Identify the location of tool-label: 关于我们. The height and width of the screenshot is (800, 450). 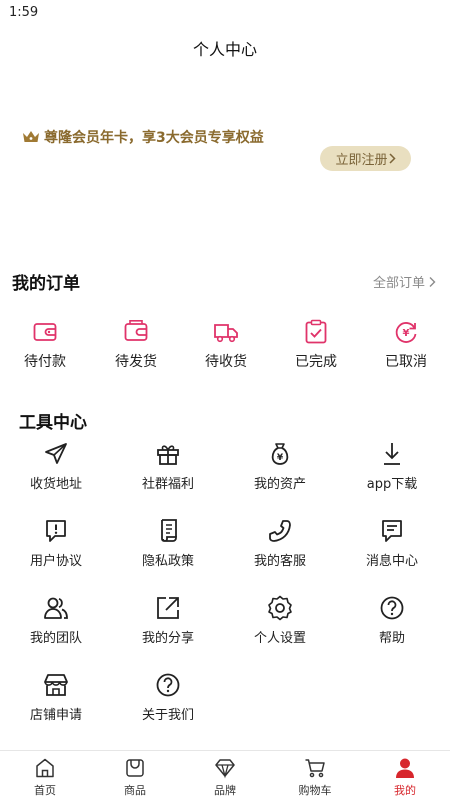
(167, 715).